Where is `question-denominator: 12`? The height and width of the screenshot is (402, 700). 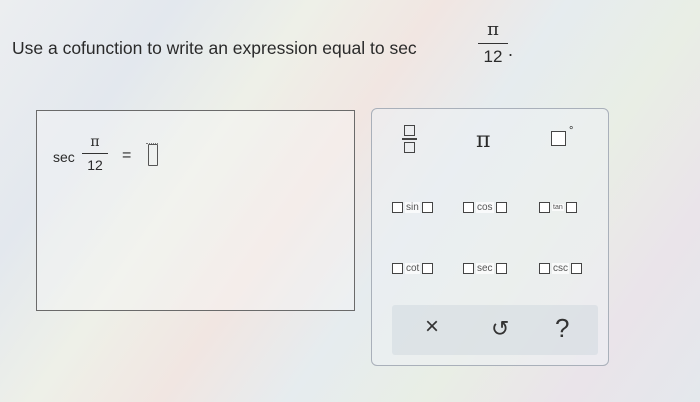
question-denominator: 12 is located at coordinates (493, 56).